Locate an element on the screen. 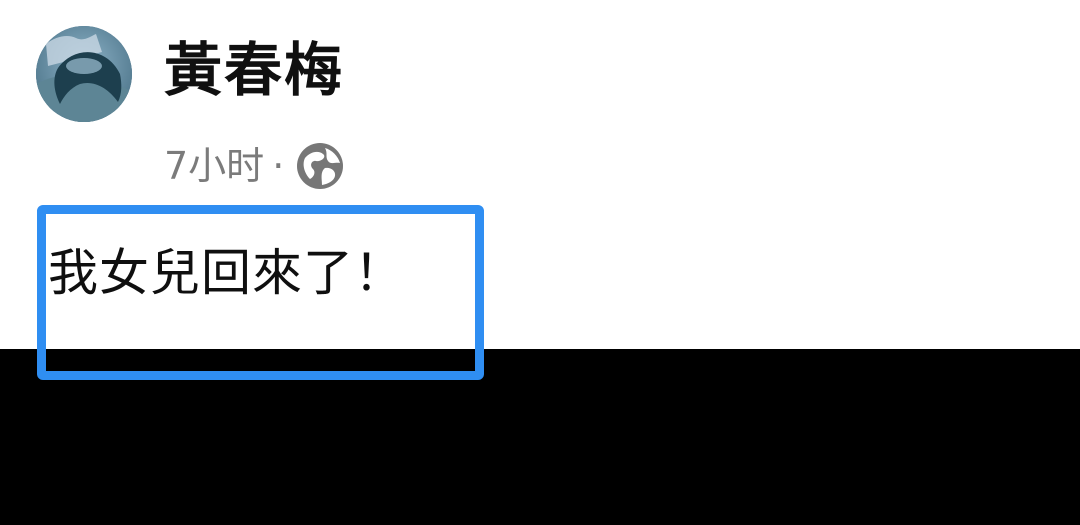 The width and height of the screenshot is (1080, 525). avatar-photo-icon is located at coordinates (84, 74).